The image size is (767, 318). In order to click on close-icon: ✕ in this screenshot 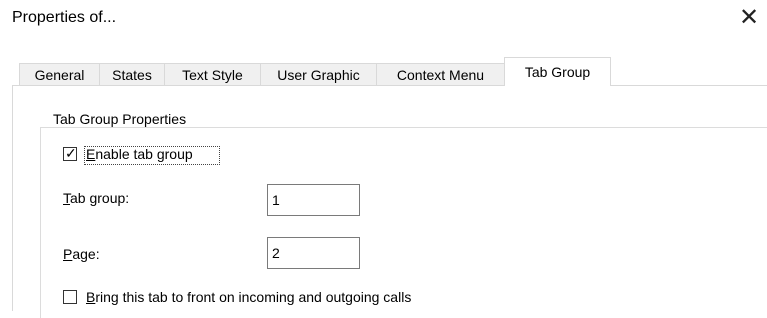, I will do `click(749, 18)`.